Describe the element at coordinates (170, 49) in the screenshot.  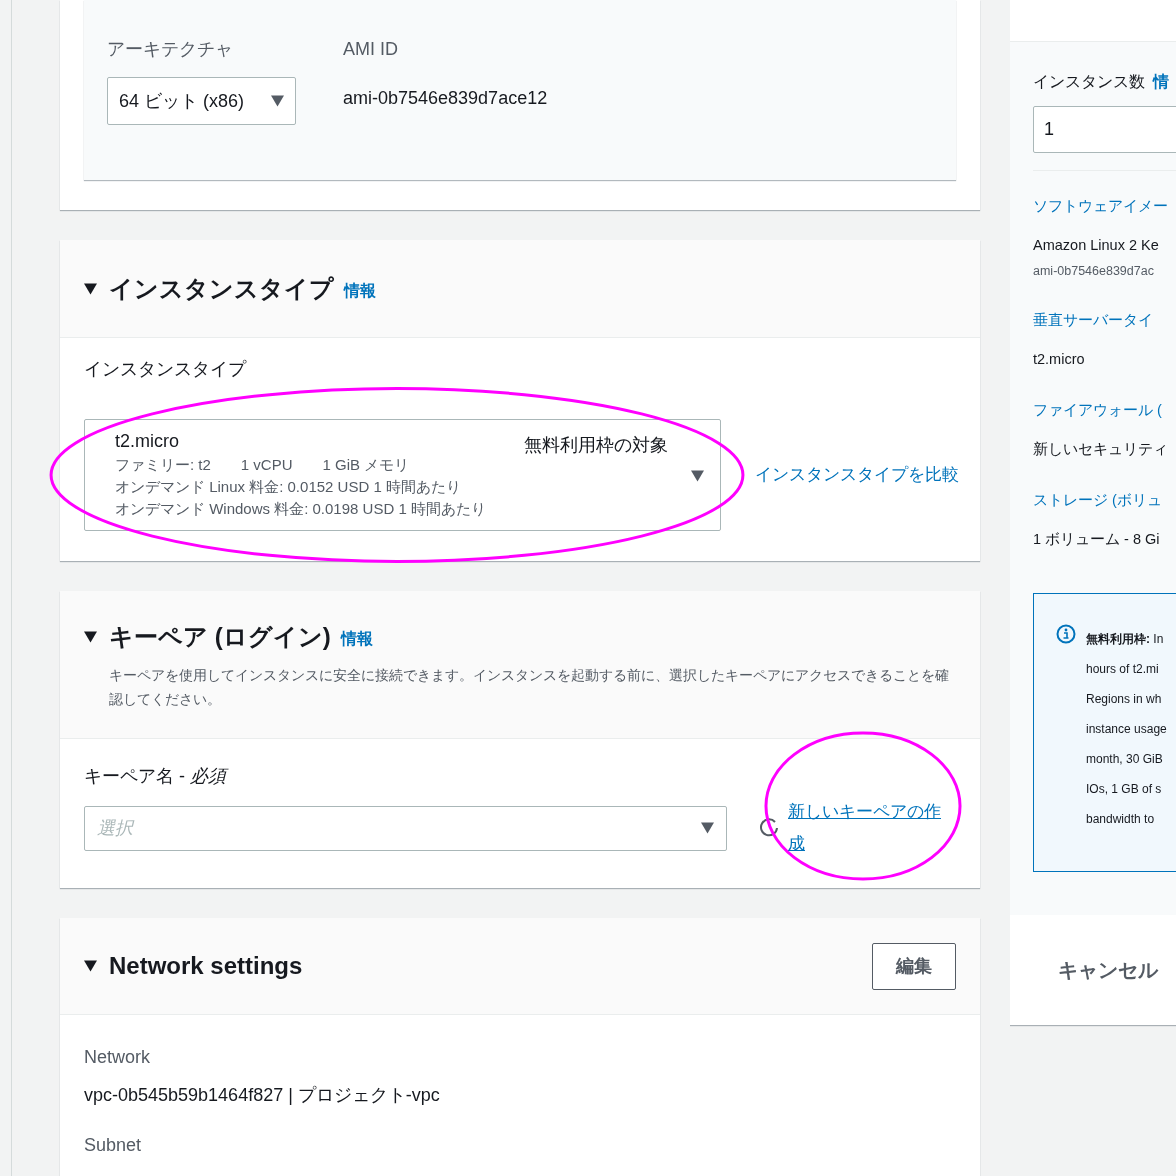
I see `field-label: アーキテクチャ` at that location.